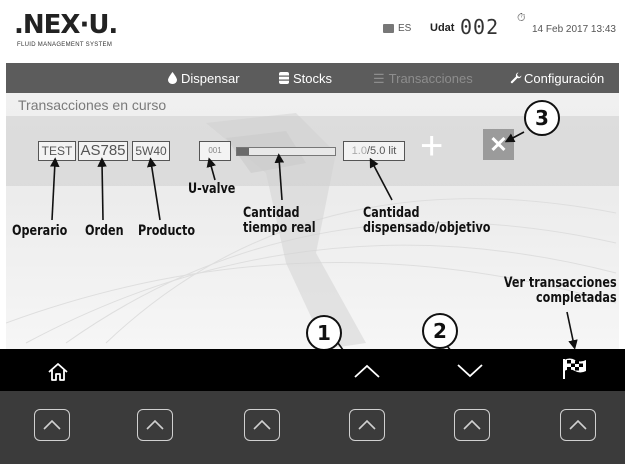 This screenshot has height=464, width=625. I want to click on annotation-cantidad-dispensado: Cantidad dispensado/objetivo, so click(426, 221).